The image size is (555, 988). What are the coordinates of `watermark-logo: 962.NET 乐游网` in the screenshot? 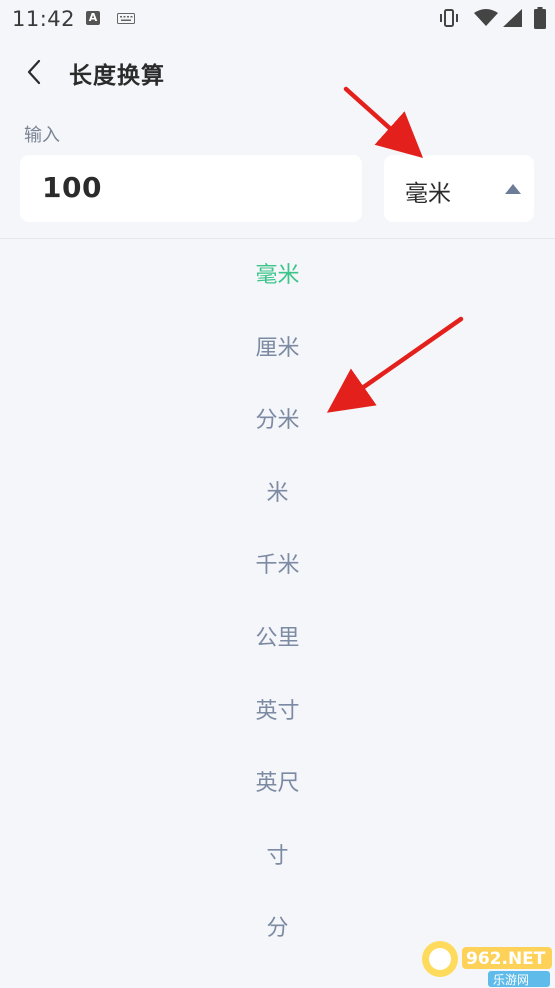 It's located at (487, 964).